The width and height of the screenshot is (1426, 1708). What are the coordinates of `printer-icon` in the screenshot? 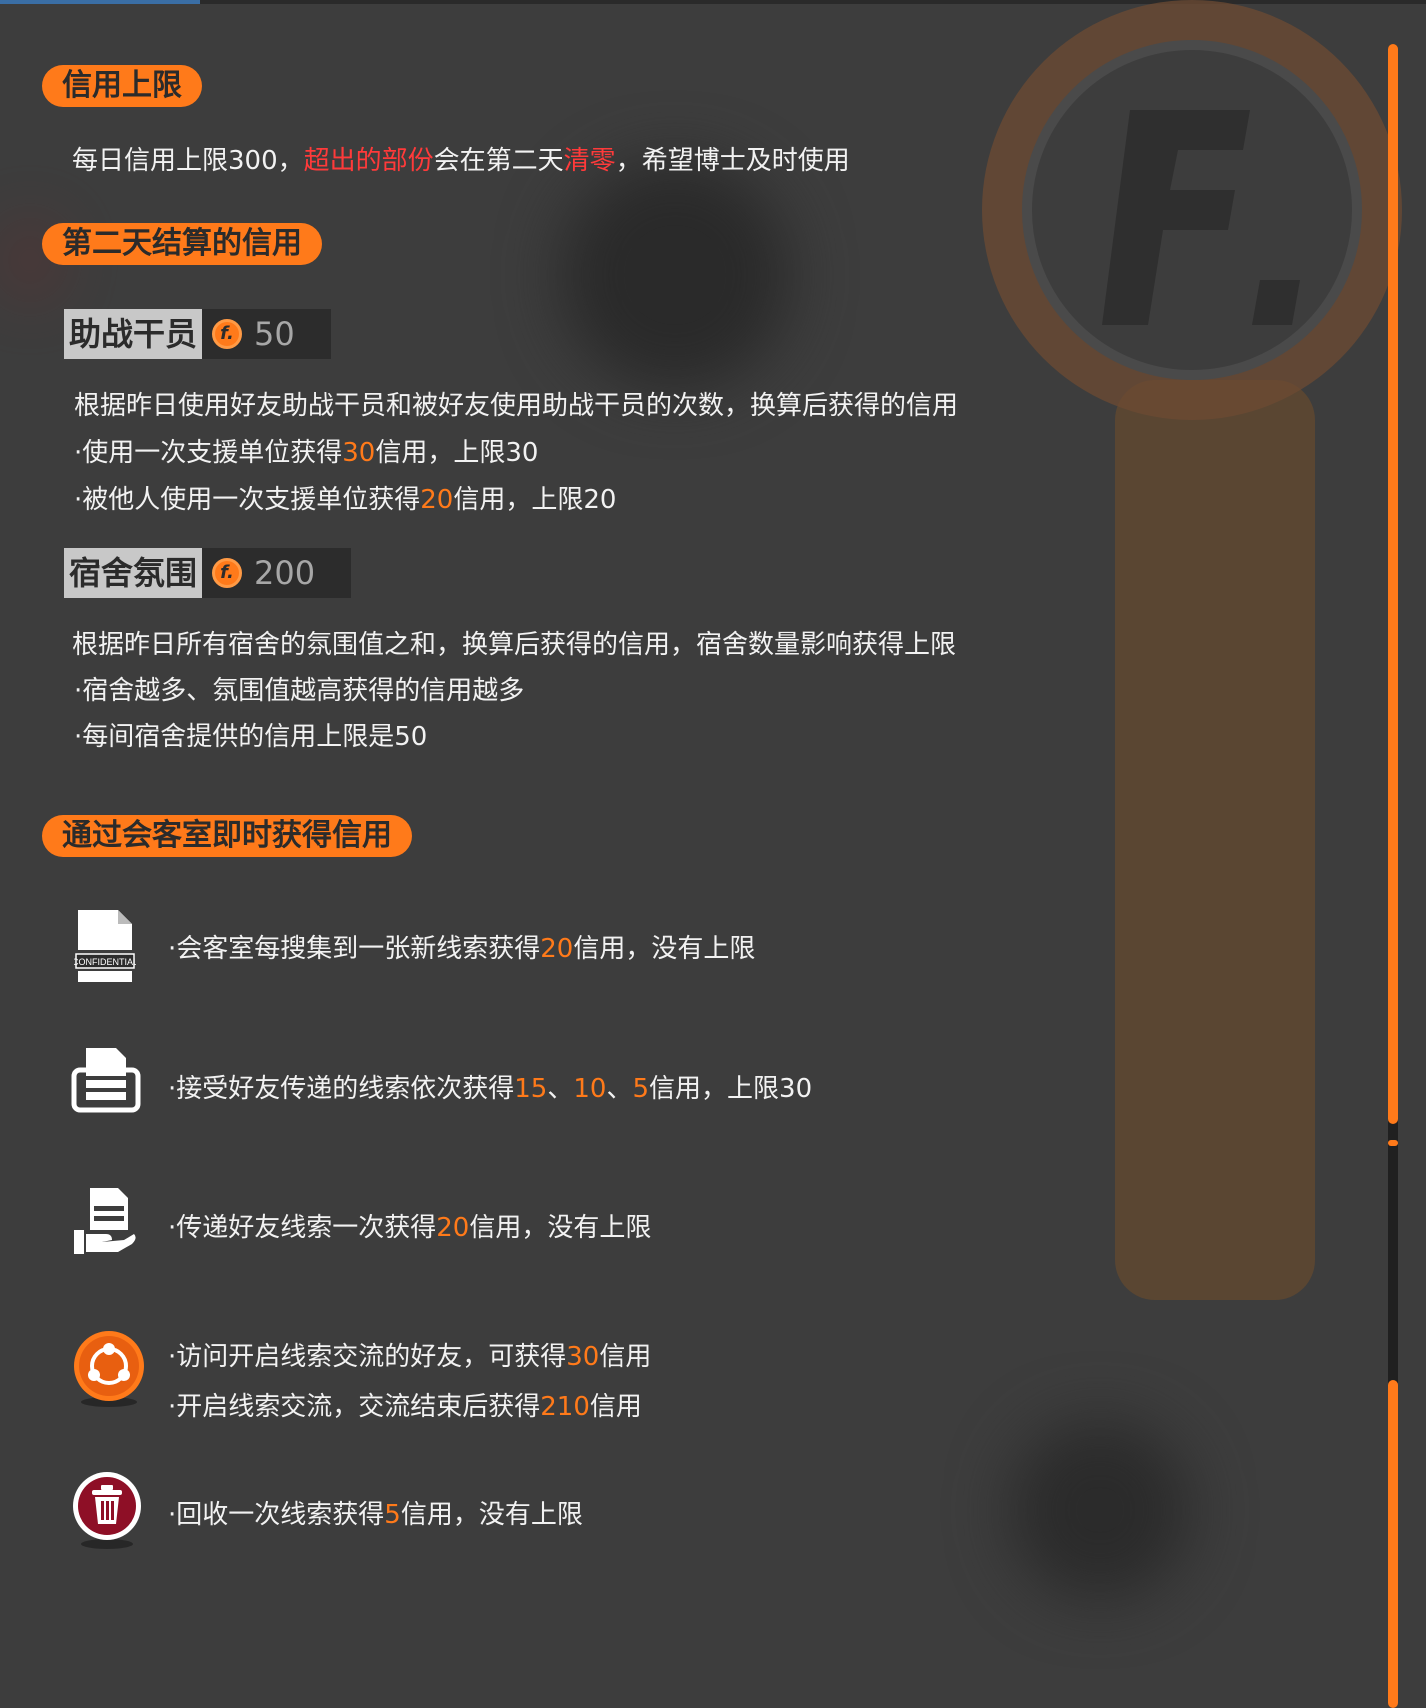 It's located at (106, 1080).